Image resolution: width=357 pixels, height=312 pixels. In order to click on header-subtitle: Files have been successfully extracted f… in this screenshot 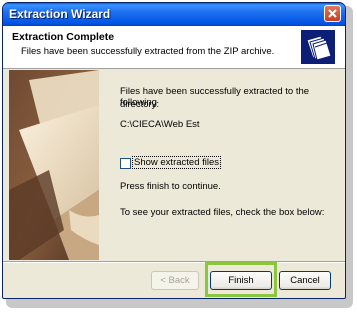, I will do `click(148, 51)`.